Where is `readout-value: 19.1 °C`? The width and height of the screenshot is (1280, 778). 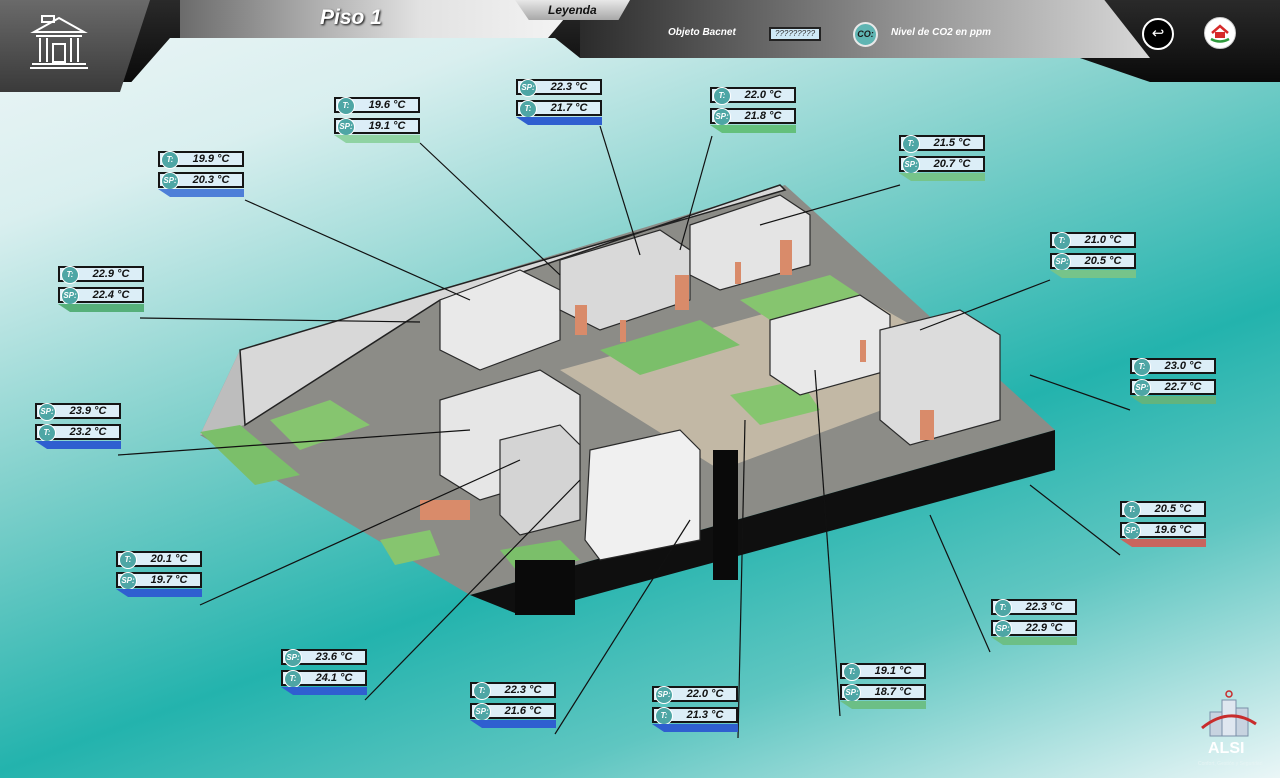 readout-value: 19.1 °C is located at coordinates (387, 126).